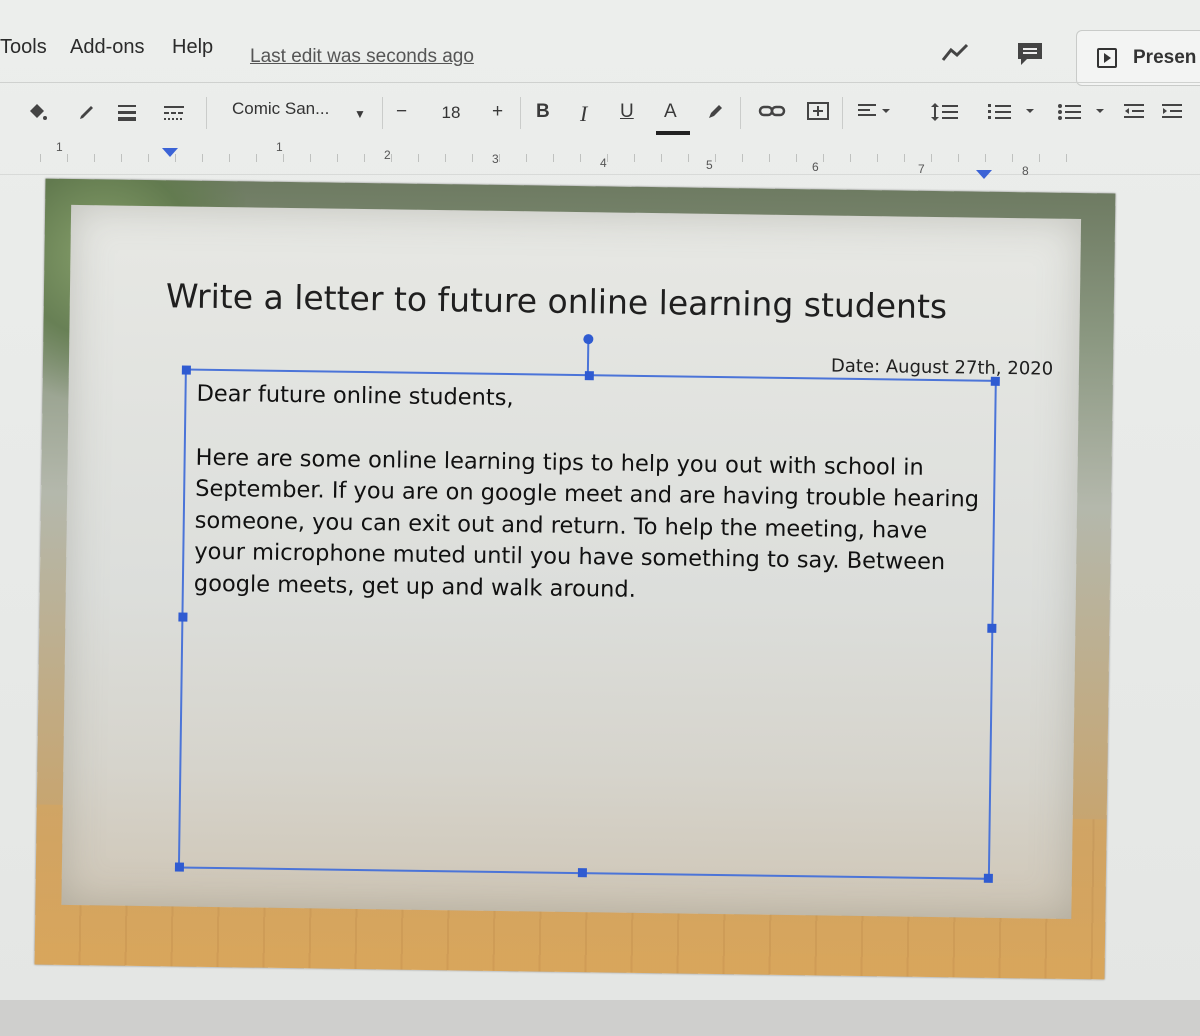 The image size is (1200, 1036). Describe the element at coordinates (1165, 57) in the screenshot. I see `present-label: Presen` at that location.